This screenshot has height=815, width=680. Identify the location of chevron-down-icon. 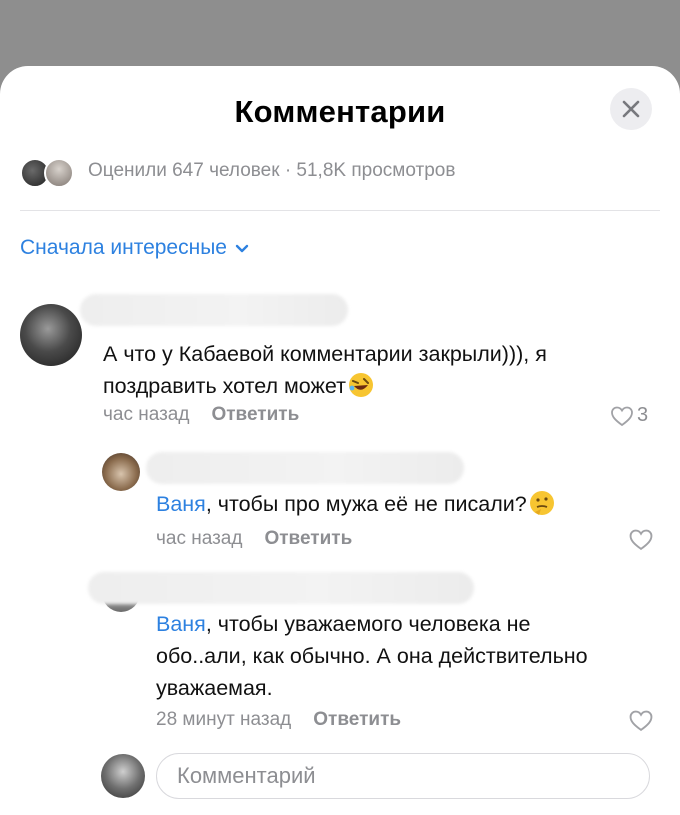
(242, 248).